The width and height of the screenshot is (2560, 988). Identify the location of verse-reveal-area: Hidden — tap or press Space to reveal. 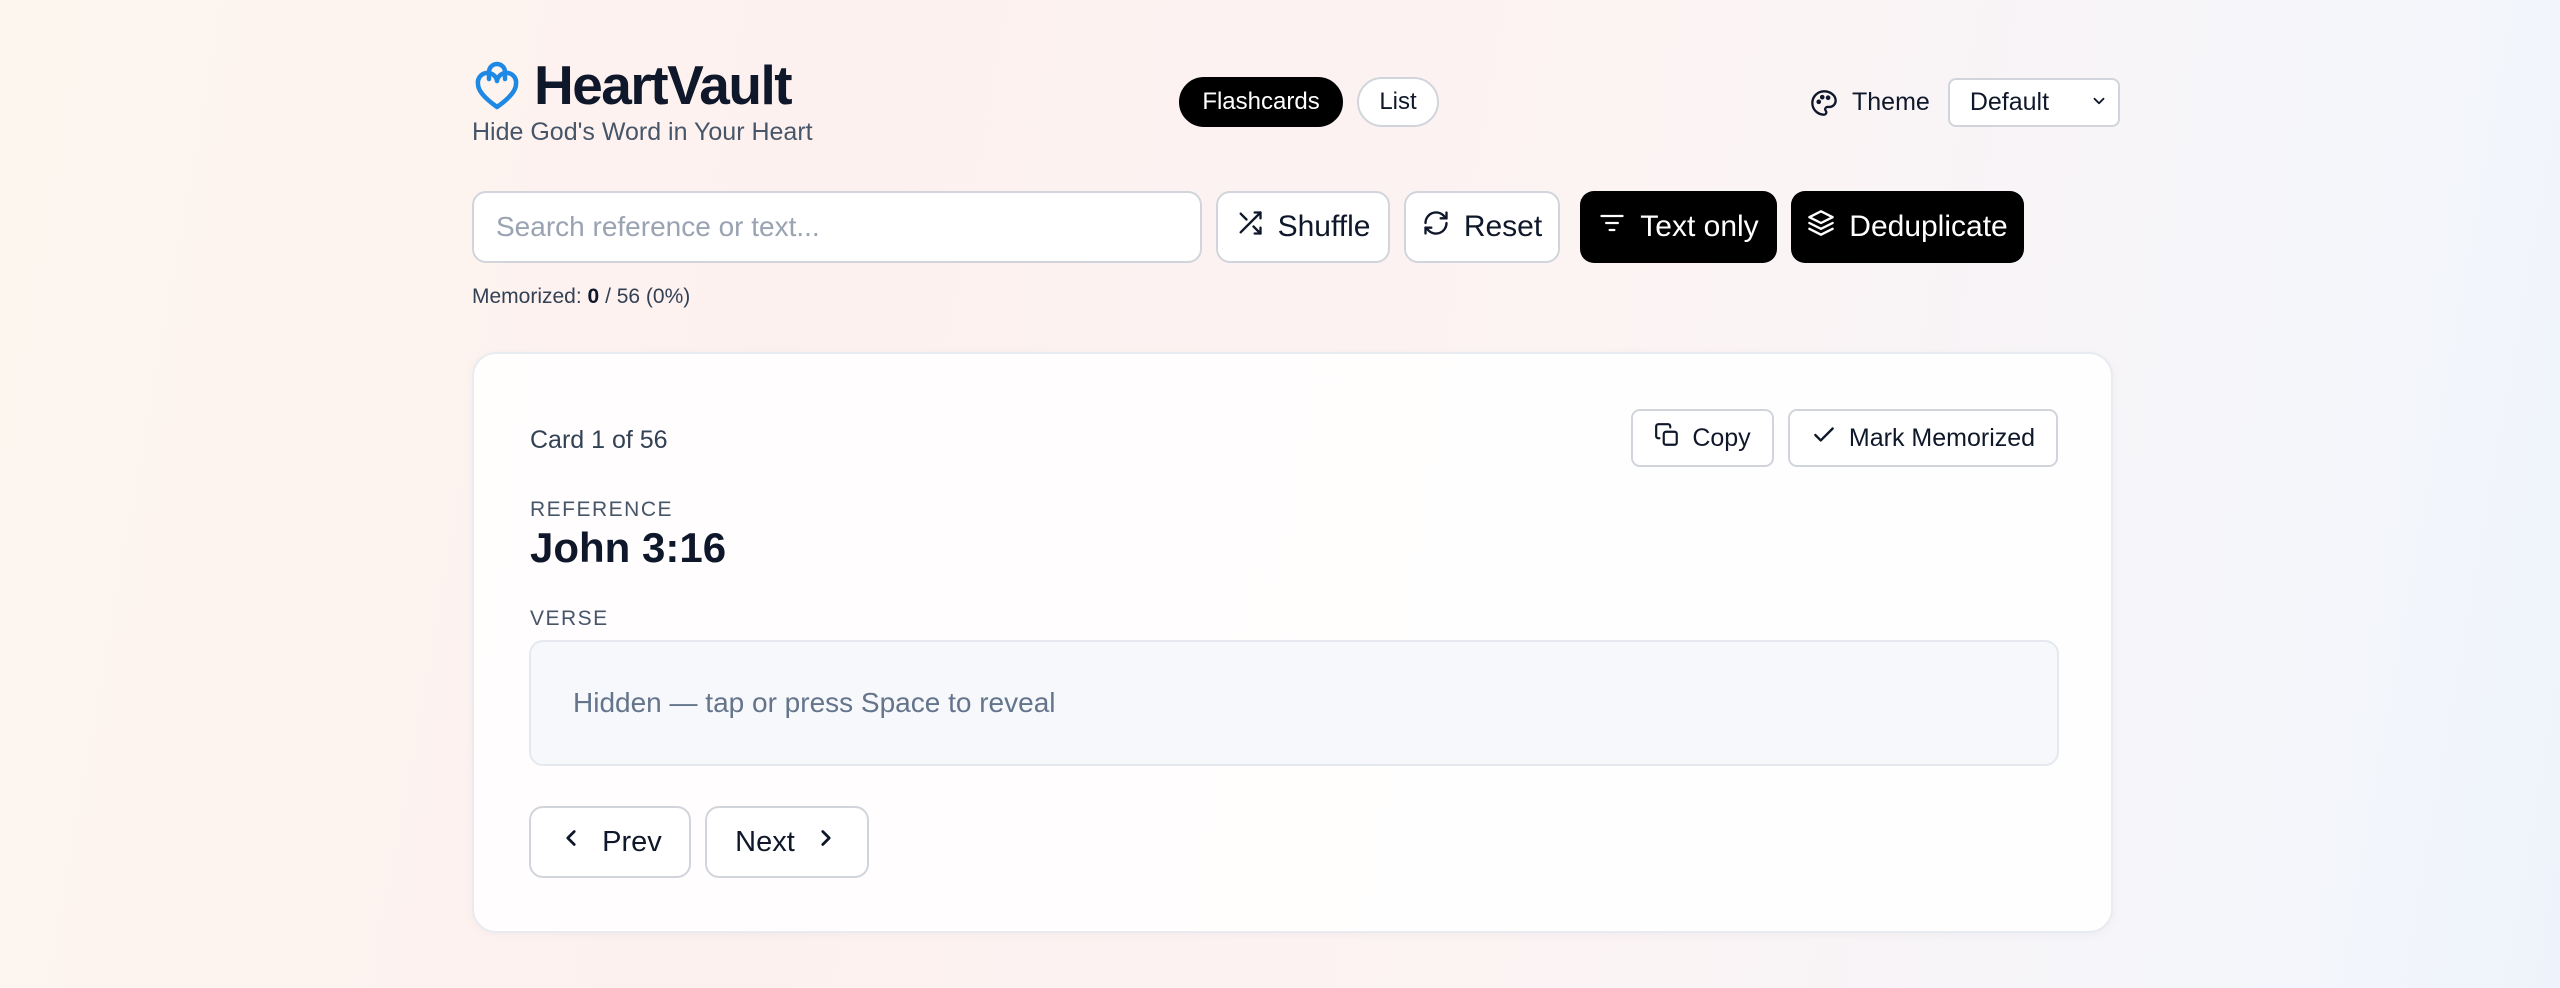
(1294, 703).